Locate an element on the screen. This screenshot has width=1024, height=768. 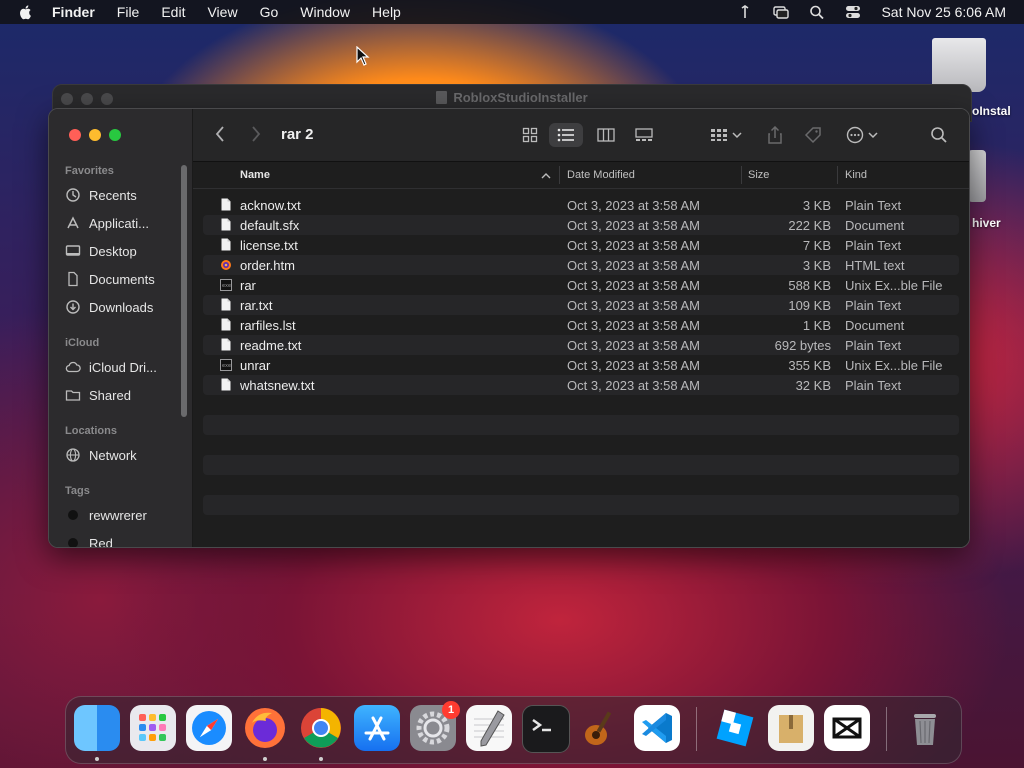
column-header-date-modified: Date Modified is located at coordinates (601, 175).